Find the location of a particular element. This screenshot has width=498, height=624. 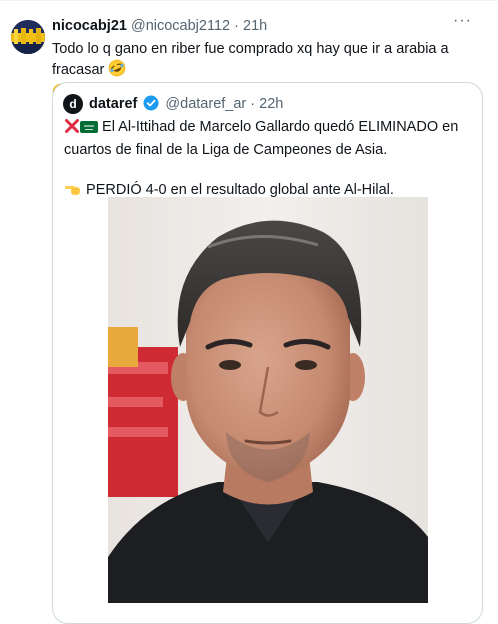

quoted-tweet-time: 22h is located at coordinates (271, 104).